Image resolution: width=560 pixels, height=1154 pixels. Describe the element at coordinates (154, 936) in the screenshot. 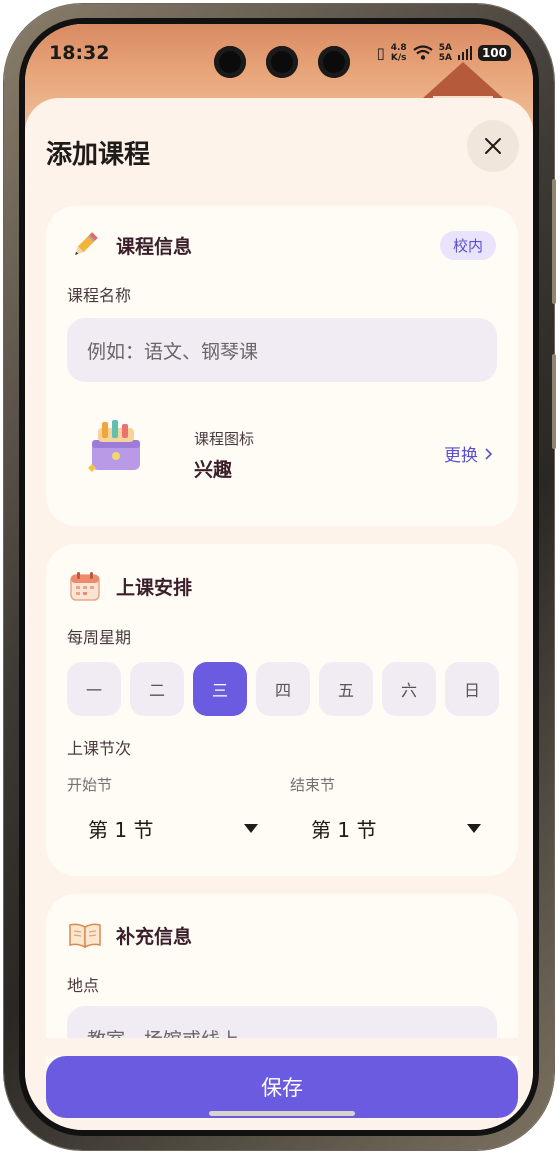

I see `card-title: 补充信息` at that location.